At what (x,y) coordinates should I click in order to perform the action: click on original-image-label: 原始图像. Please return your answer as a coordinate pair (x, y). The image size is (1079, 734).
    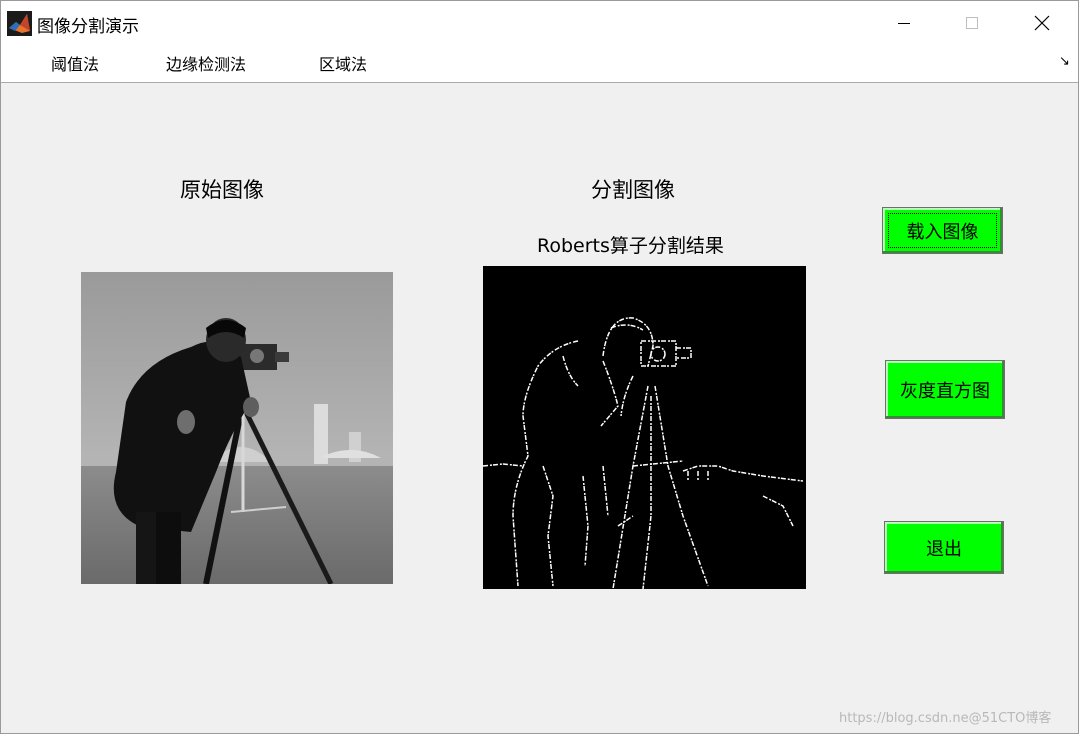
    Looking at the image, I should click on (222, 190).